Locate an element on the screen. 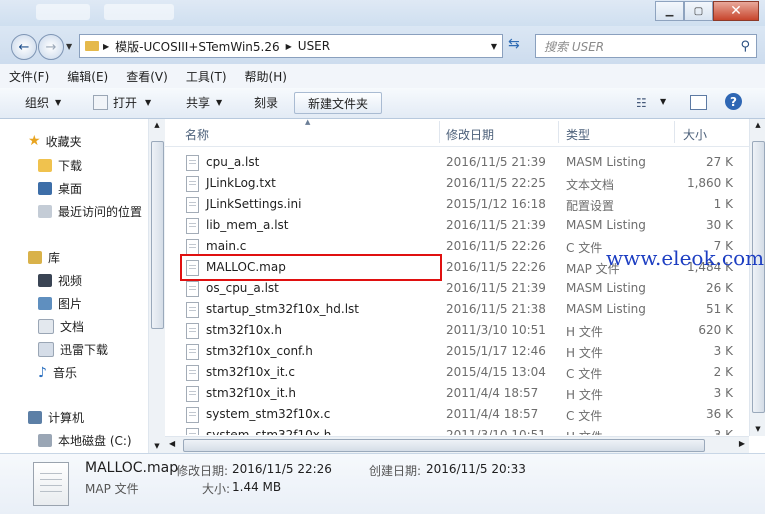 The height and width of the screenshot is (514, 765). sidebar-item-videos: 视频 is located at coordinates (60, 280).